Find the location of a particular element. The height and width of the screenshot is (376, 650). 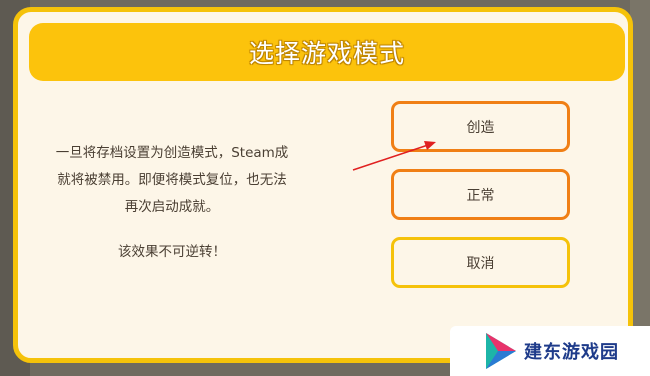

message-line: 再次启动成就。 is located at coordinates (172, 207).